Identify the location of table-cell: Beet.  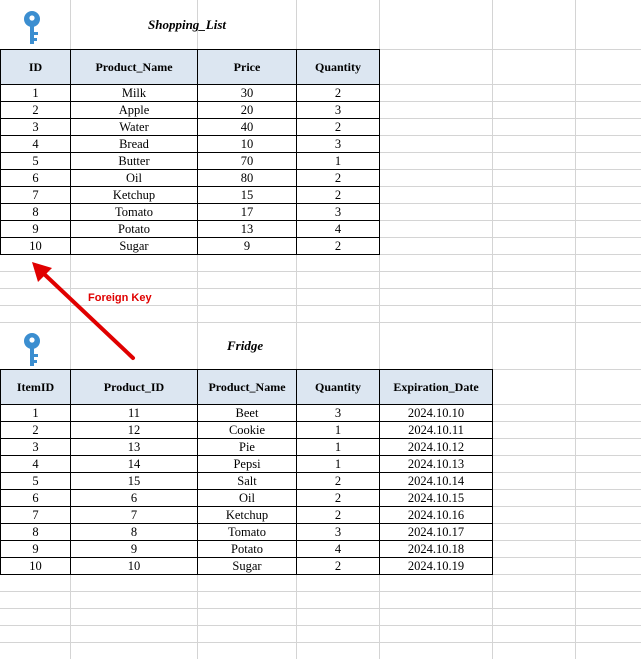
(247, 413).